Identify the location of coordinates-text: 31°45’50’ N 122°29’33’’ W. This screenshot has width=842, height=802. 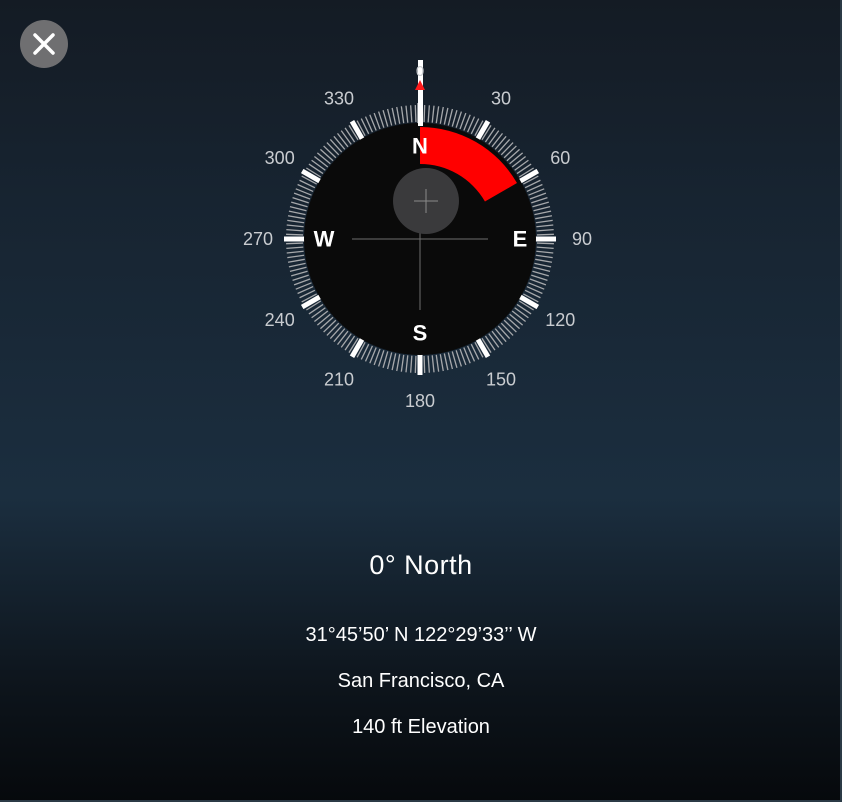
(421, 635).